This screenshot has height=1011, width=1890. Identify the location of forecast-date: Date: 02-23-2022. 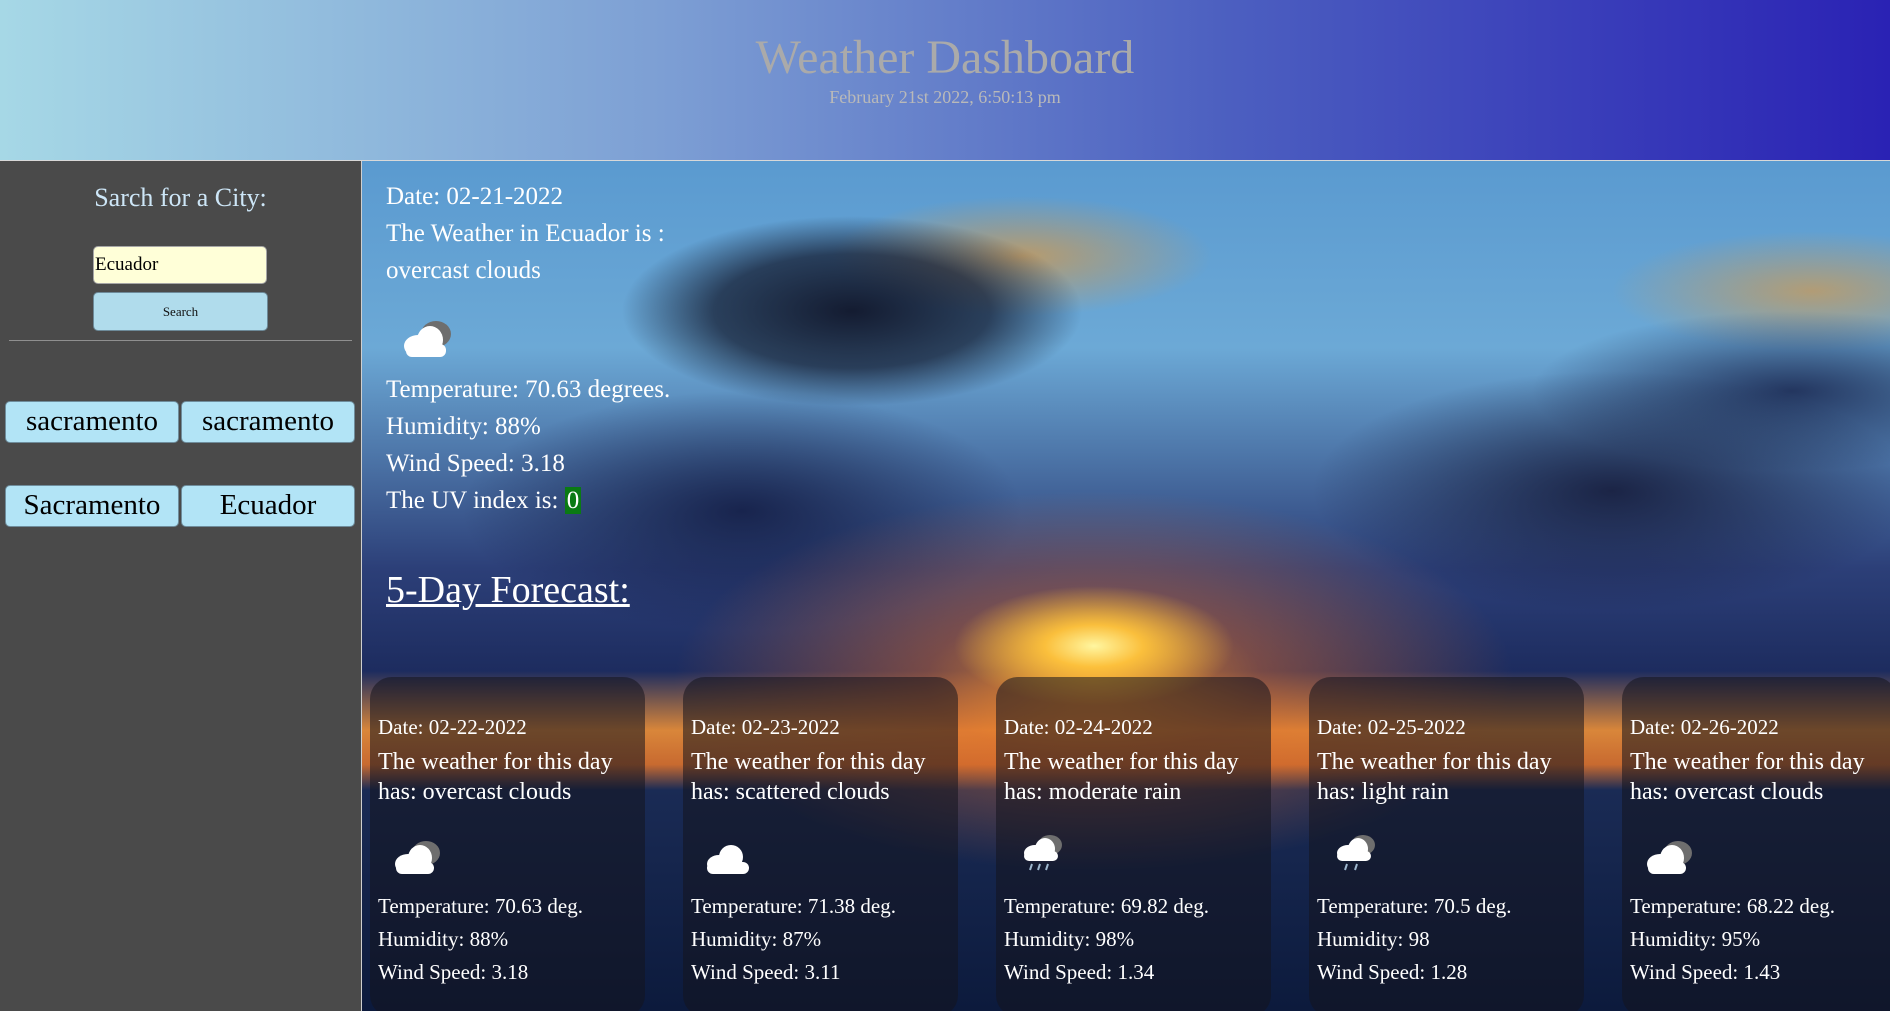
(765, 727).